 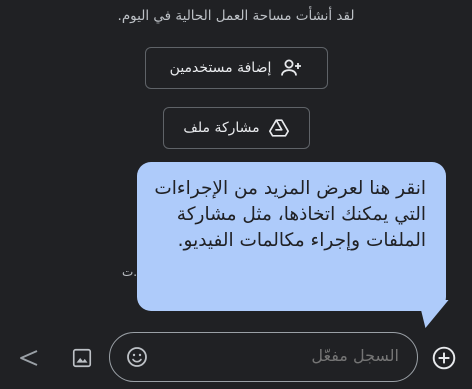 I want to click on add-people-button: إضافة مستخدمين, so click(x=236, y=68).